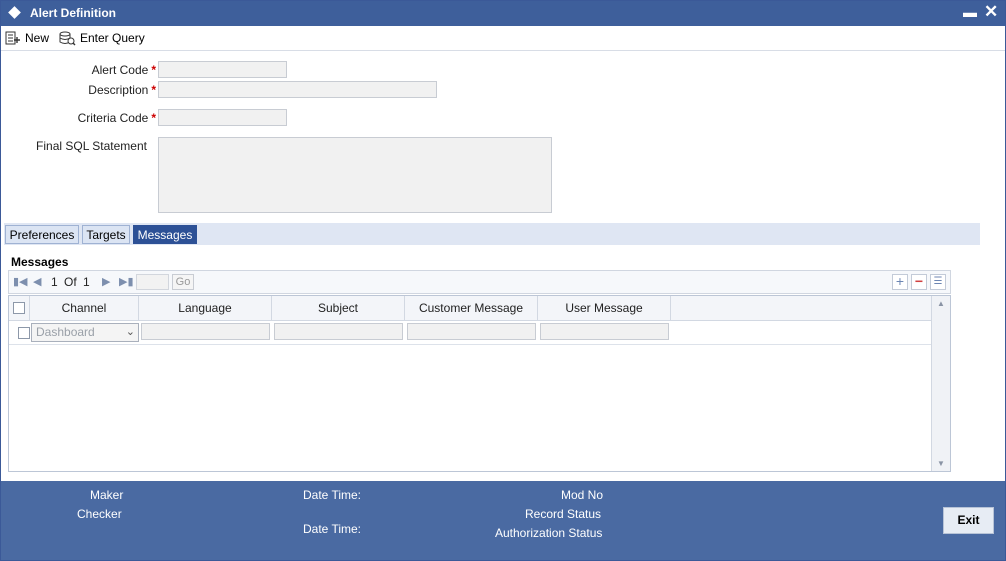 The height and width of the screenshot is (561, 1006). Describe the element at coordinates (582, 495) in the screenshot. I see `mod-no-label: Mod No` at that location.